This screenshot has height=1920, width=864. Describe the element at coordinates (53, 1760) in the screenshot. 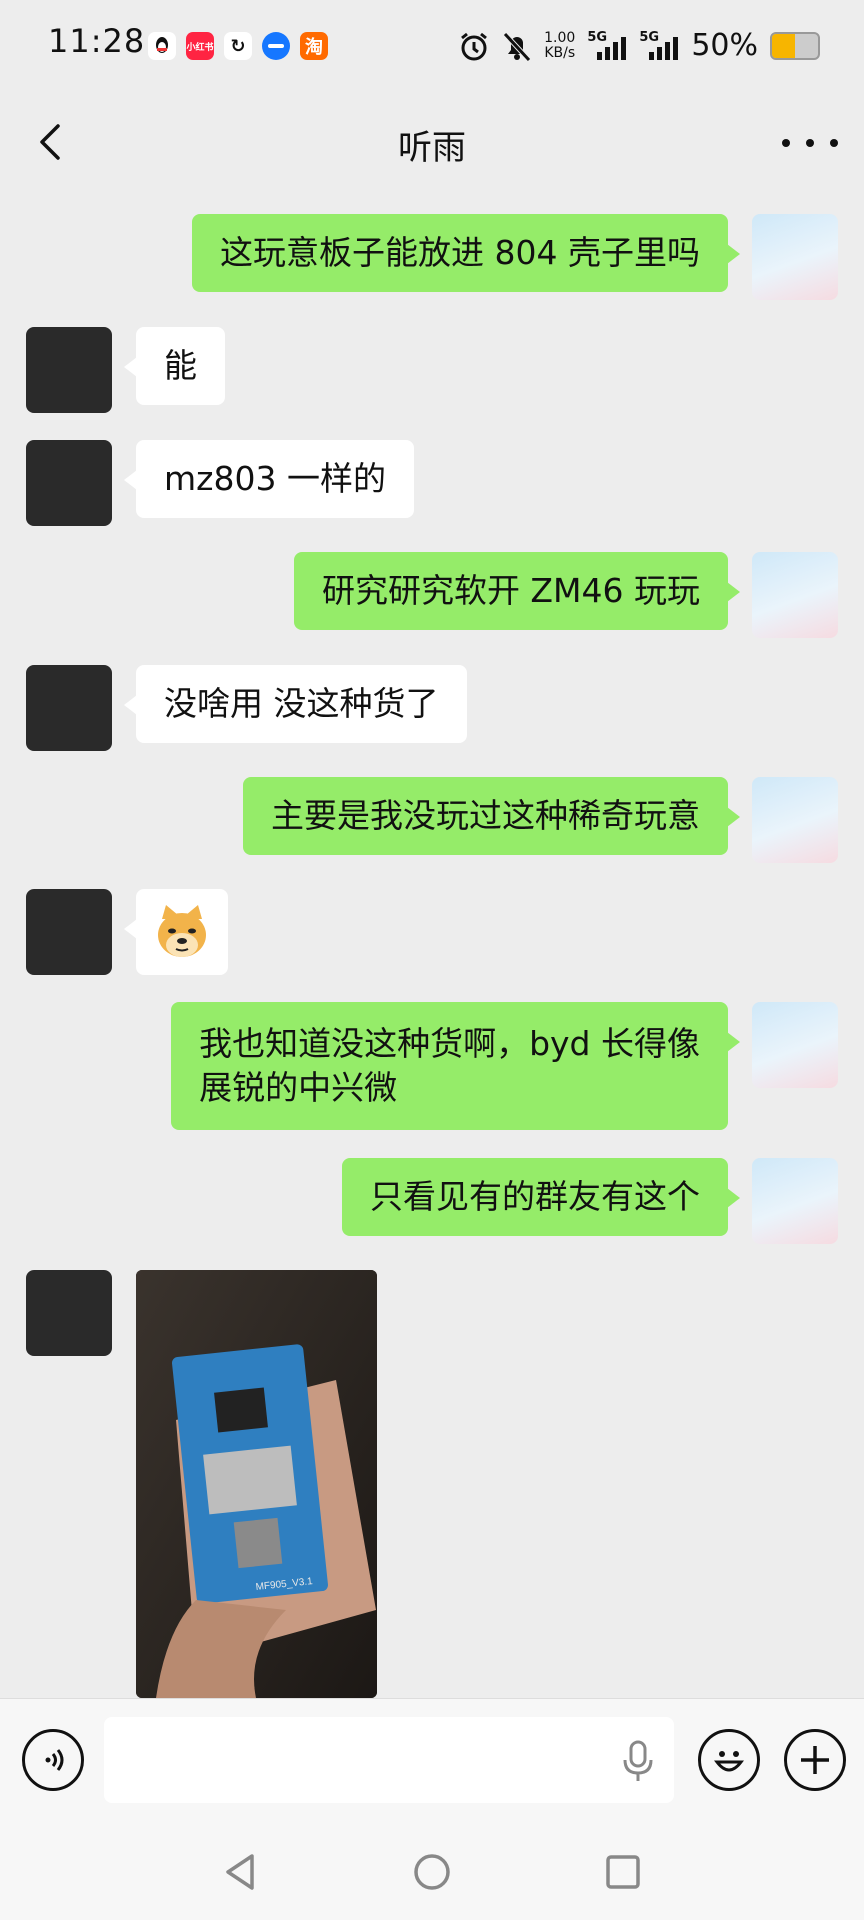

I see `voice-mode-icon` at that location.